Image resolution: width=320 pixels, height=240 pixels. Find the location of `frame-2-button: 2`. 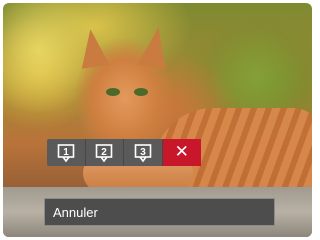

frame-2-button: 2 is located at coordinates (105, 152).